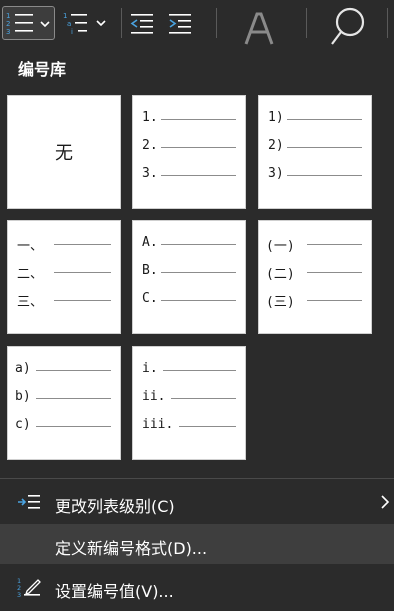  I want to click on svg-text: a, so click(69, 24).